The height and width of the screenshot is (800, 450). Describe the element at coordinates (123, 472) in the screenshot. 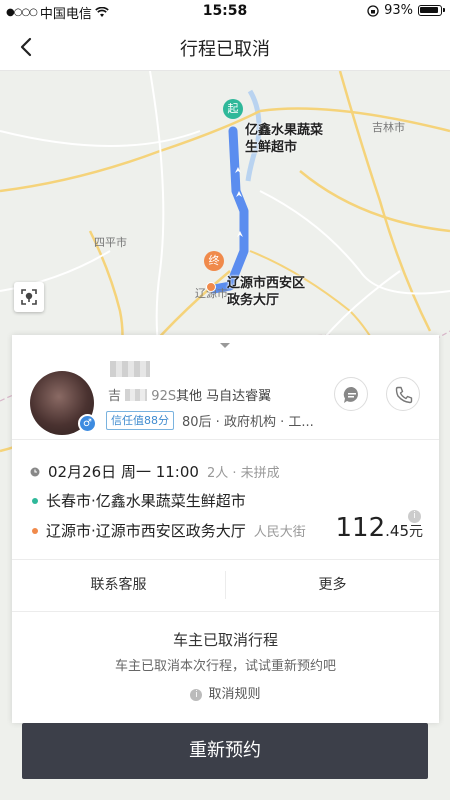

I see `trip-datetime: 02月26日 周一 11:00` at that location.